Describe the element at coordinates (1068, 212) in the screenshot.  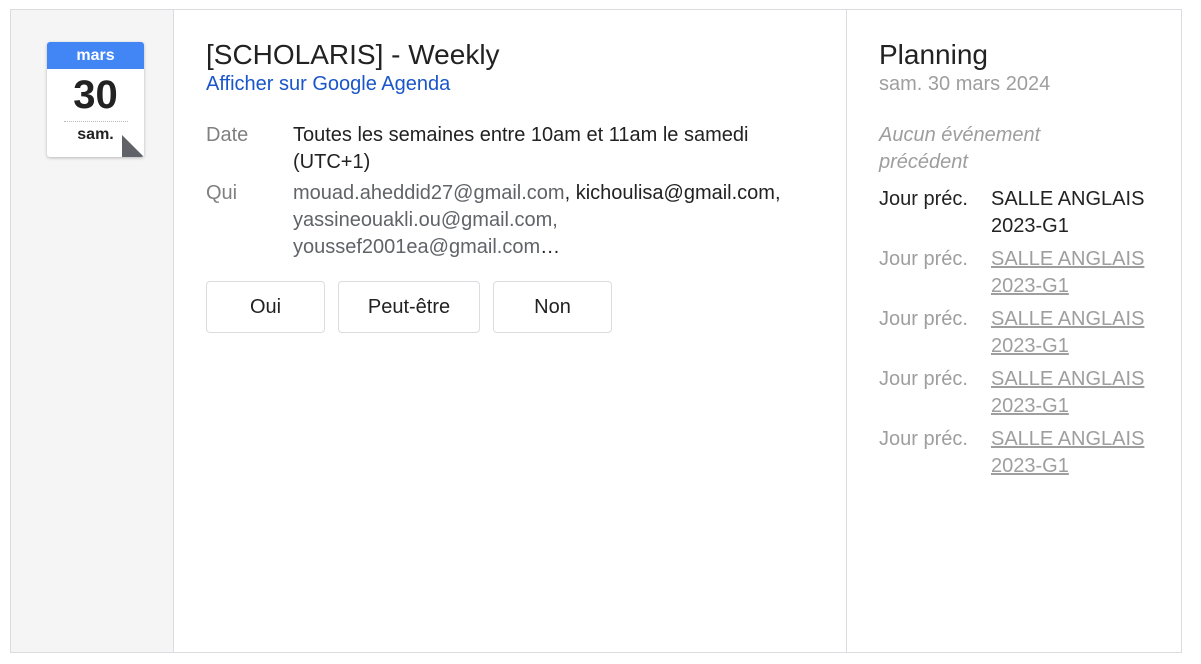
I see `agenda-item-title: SALLE ANGLAIS 2023-G1` at that location.